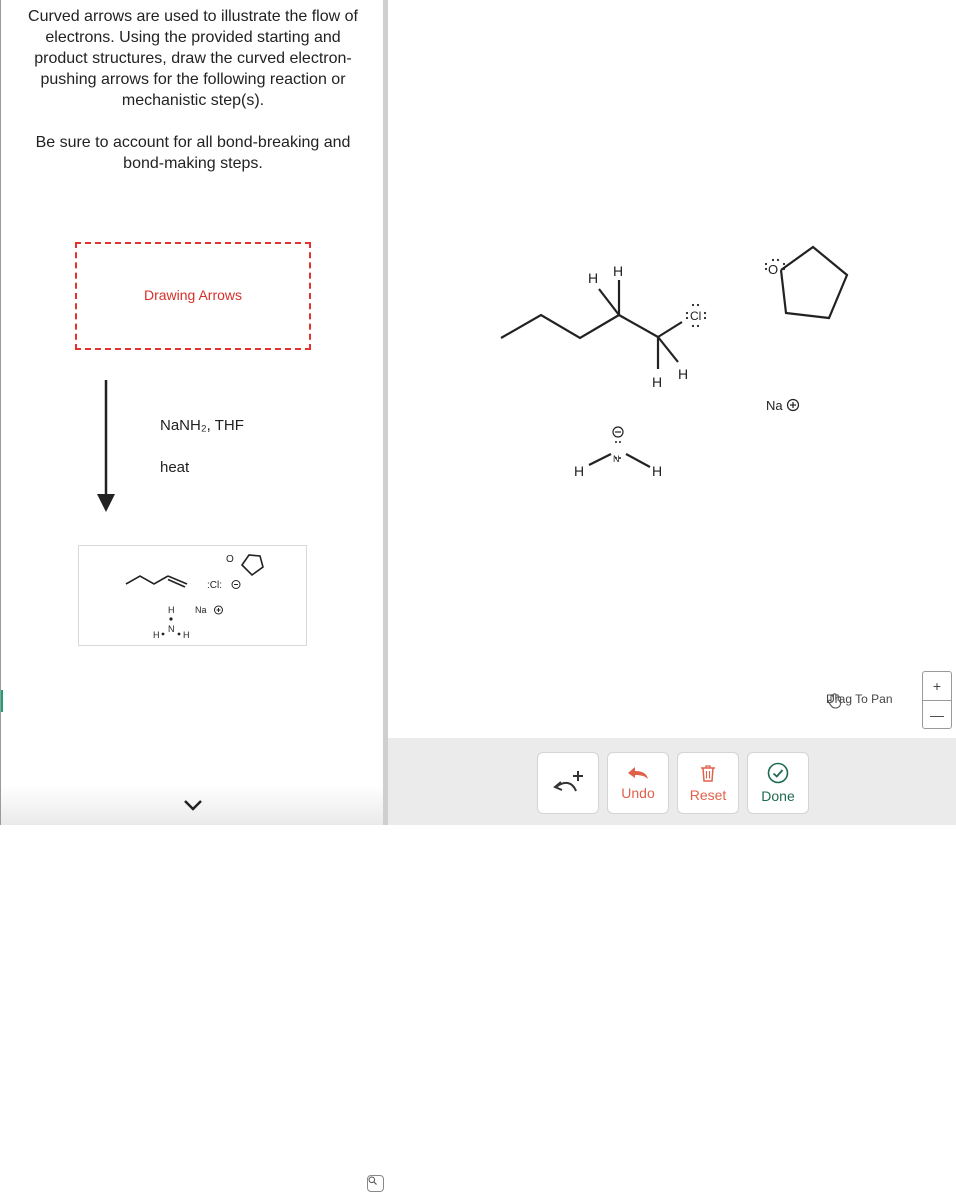  What do you see at coordinates (773, 269) in the screenshot?
I see `oxygen-label: O` at bounding box center [773, 269].